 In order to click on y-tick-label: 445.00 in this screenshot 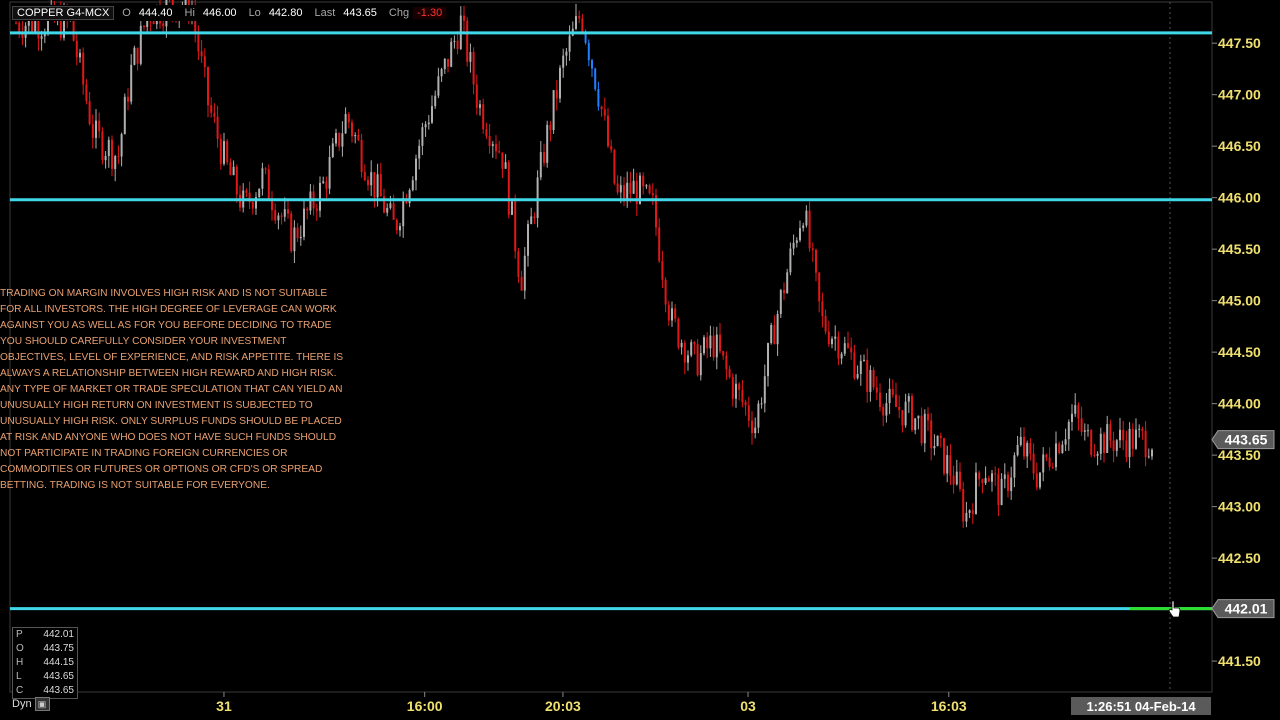, I will do `click(1239, 301)`.